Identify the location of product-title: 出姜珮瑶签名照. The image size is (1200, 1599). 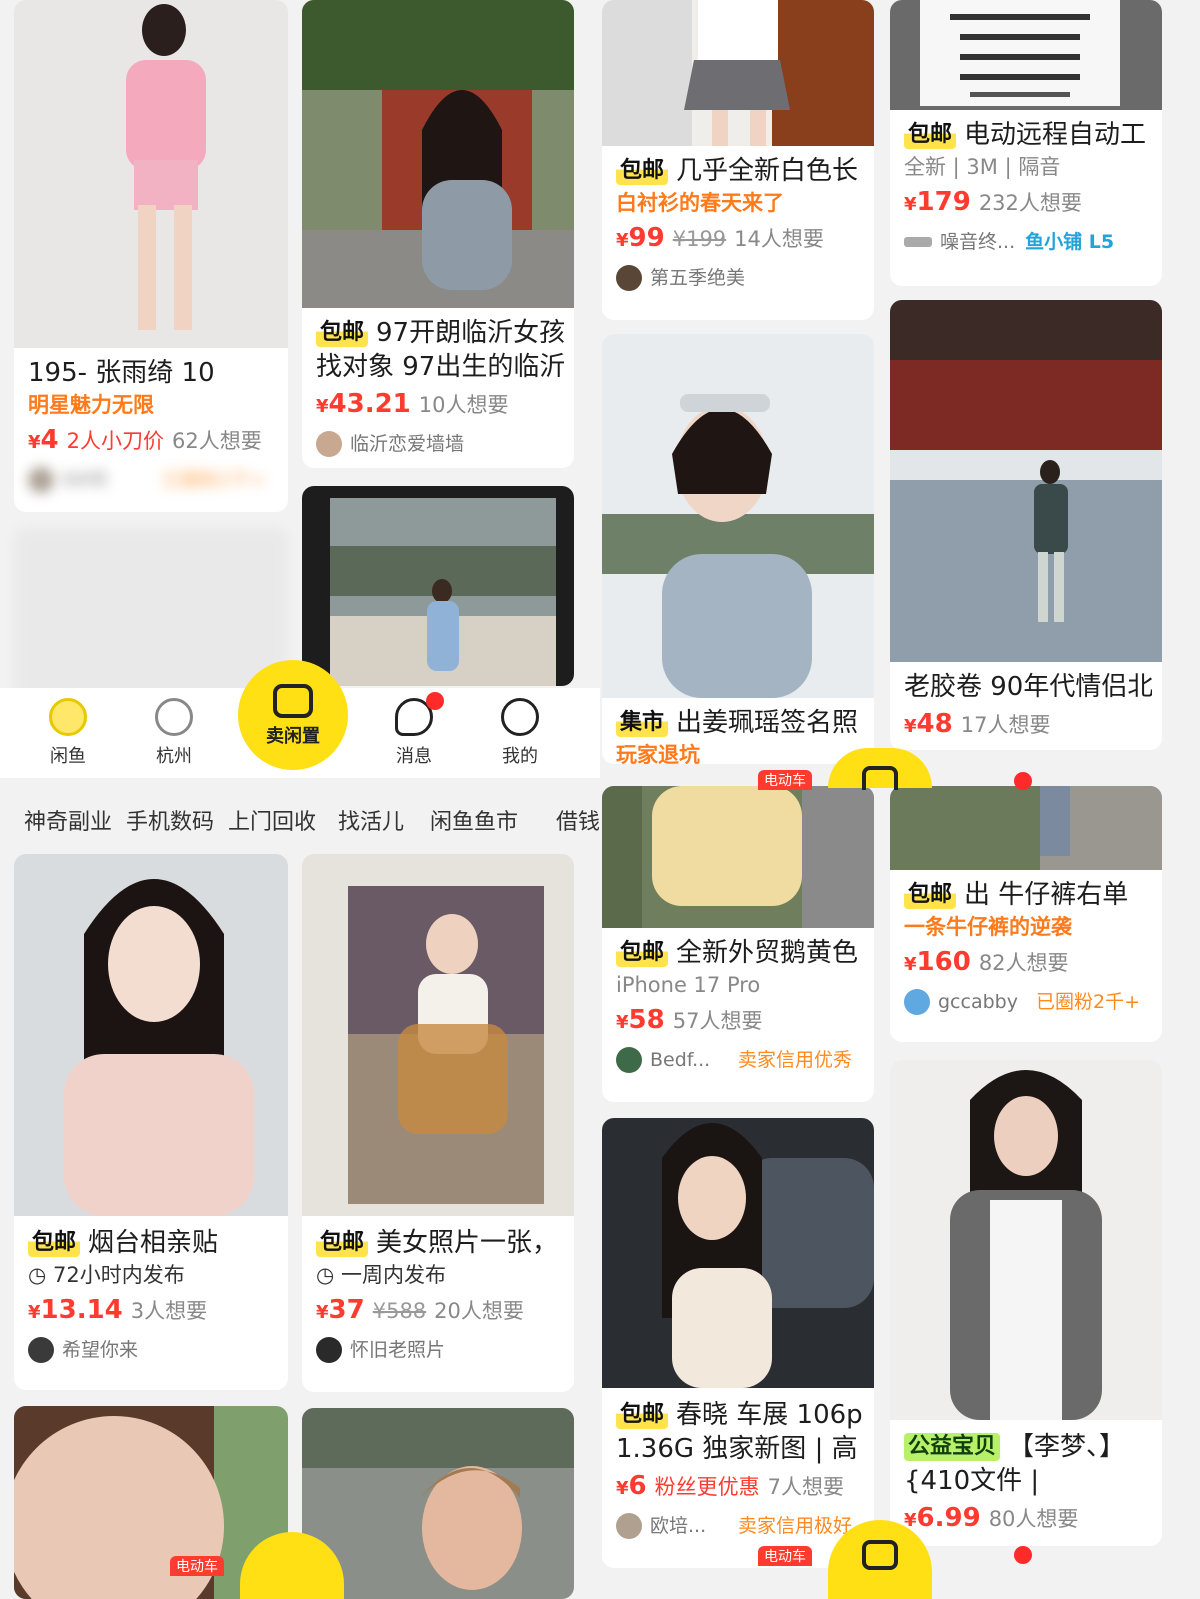
(767, 723).